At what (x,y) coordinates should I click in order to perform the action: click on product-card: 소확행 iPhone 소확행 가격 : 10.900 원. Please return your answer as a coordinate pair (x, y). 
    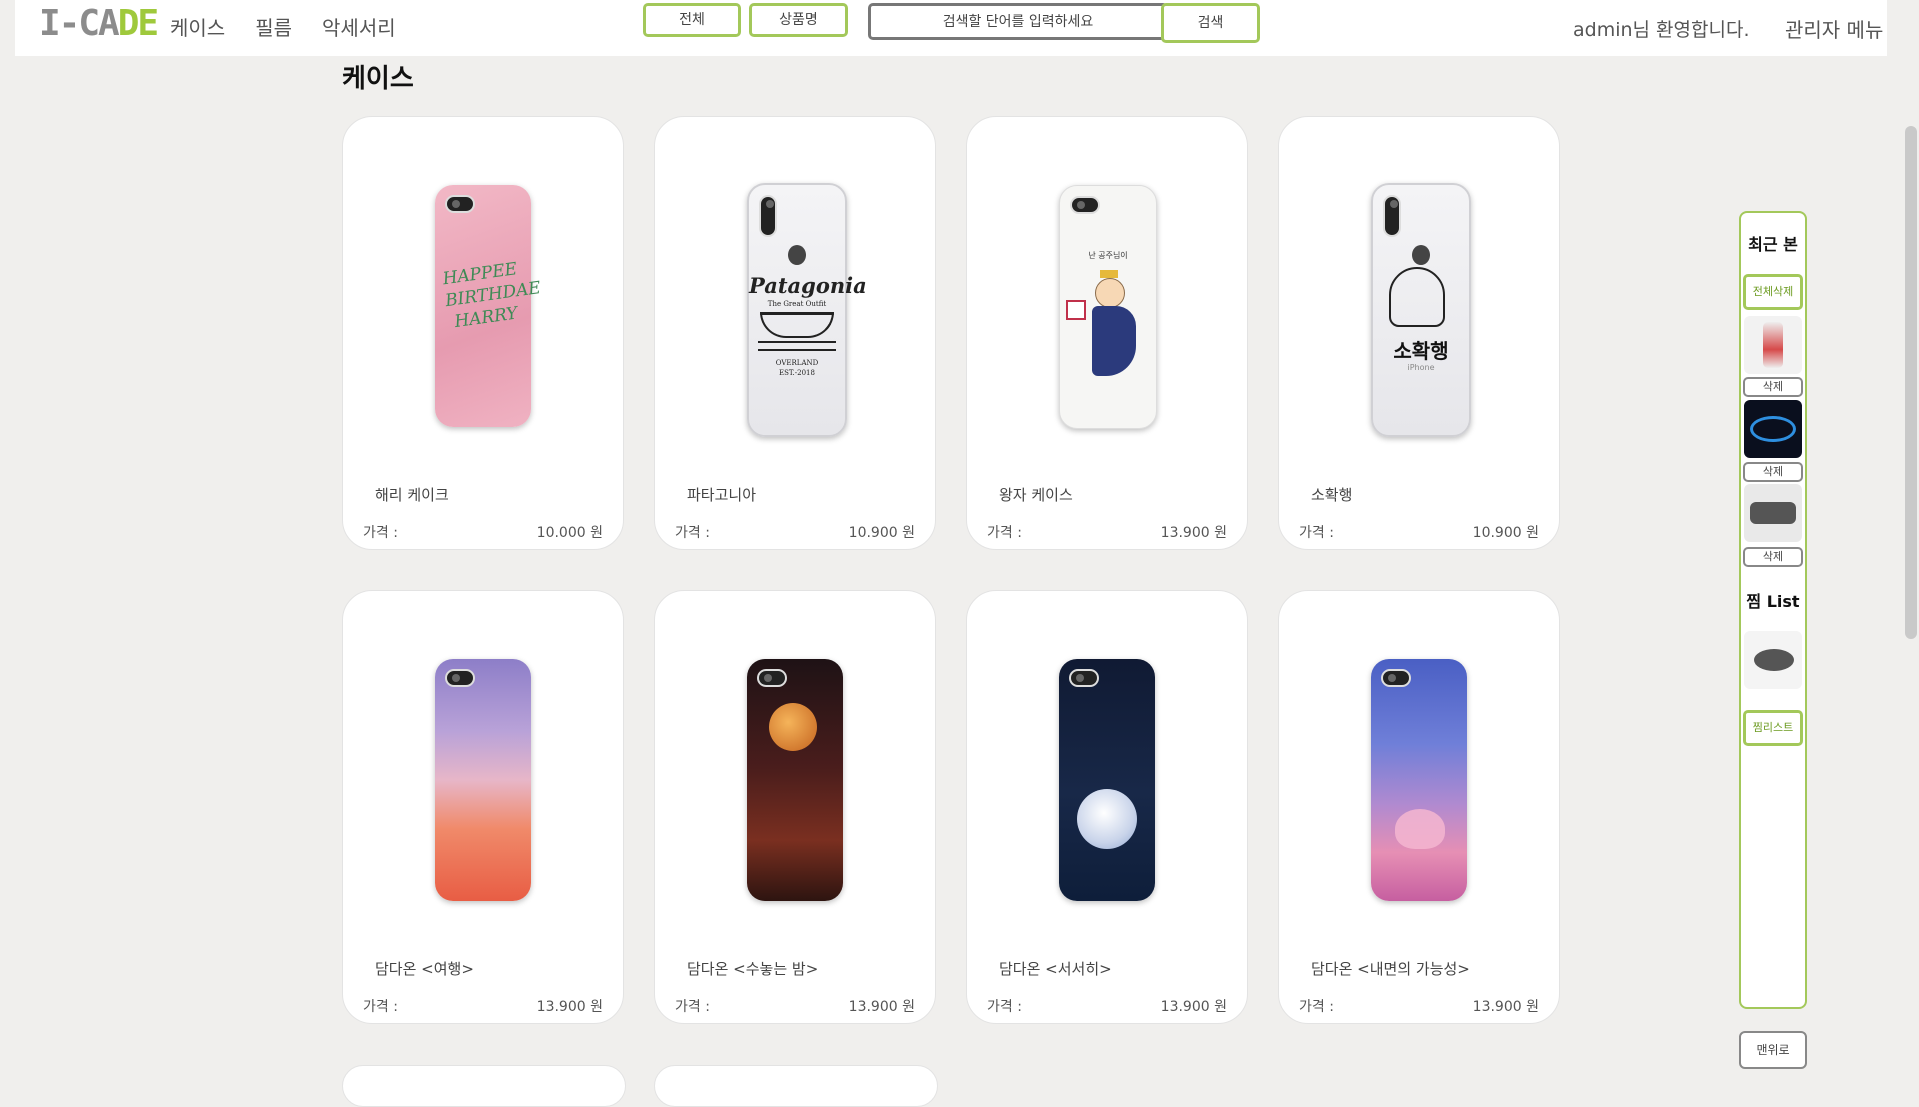
    Looking at the image, I should click on (1419, 333).